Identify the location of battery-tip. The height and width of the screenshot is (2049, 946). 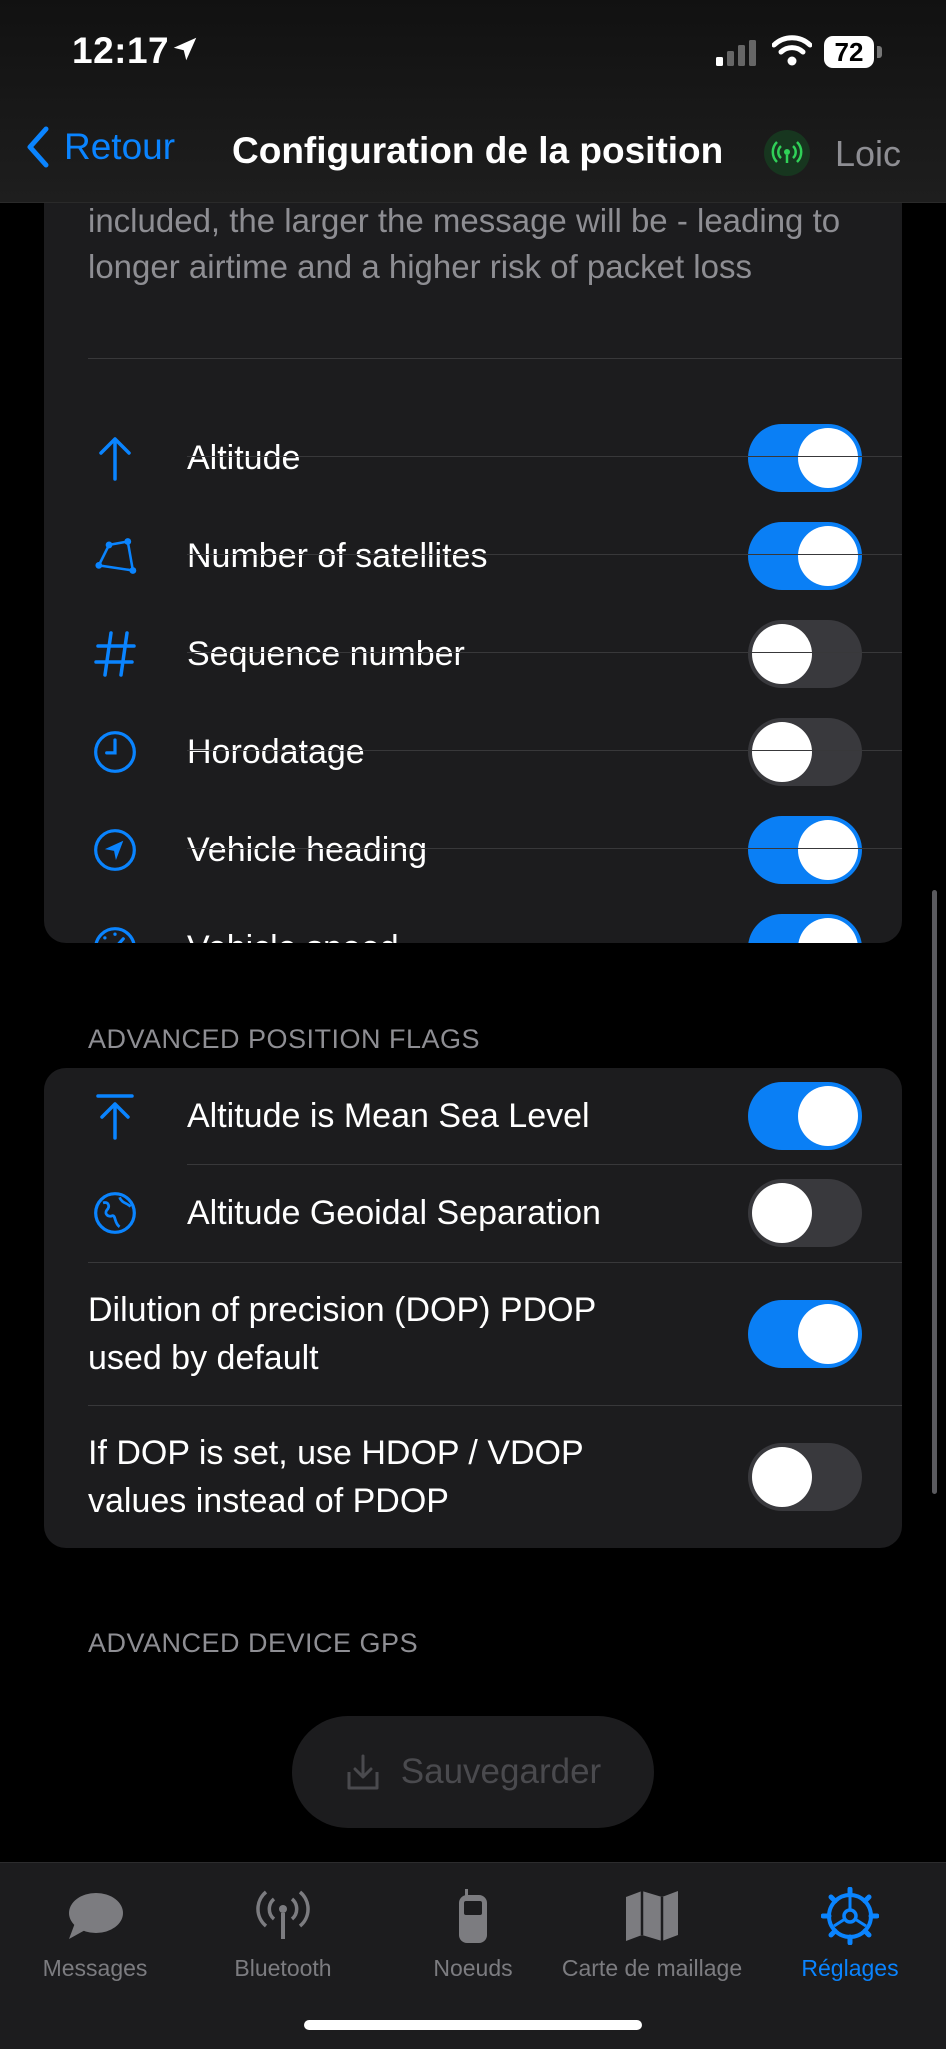
(879, 52).